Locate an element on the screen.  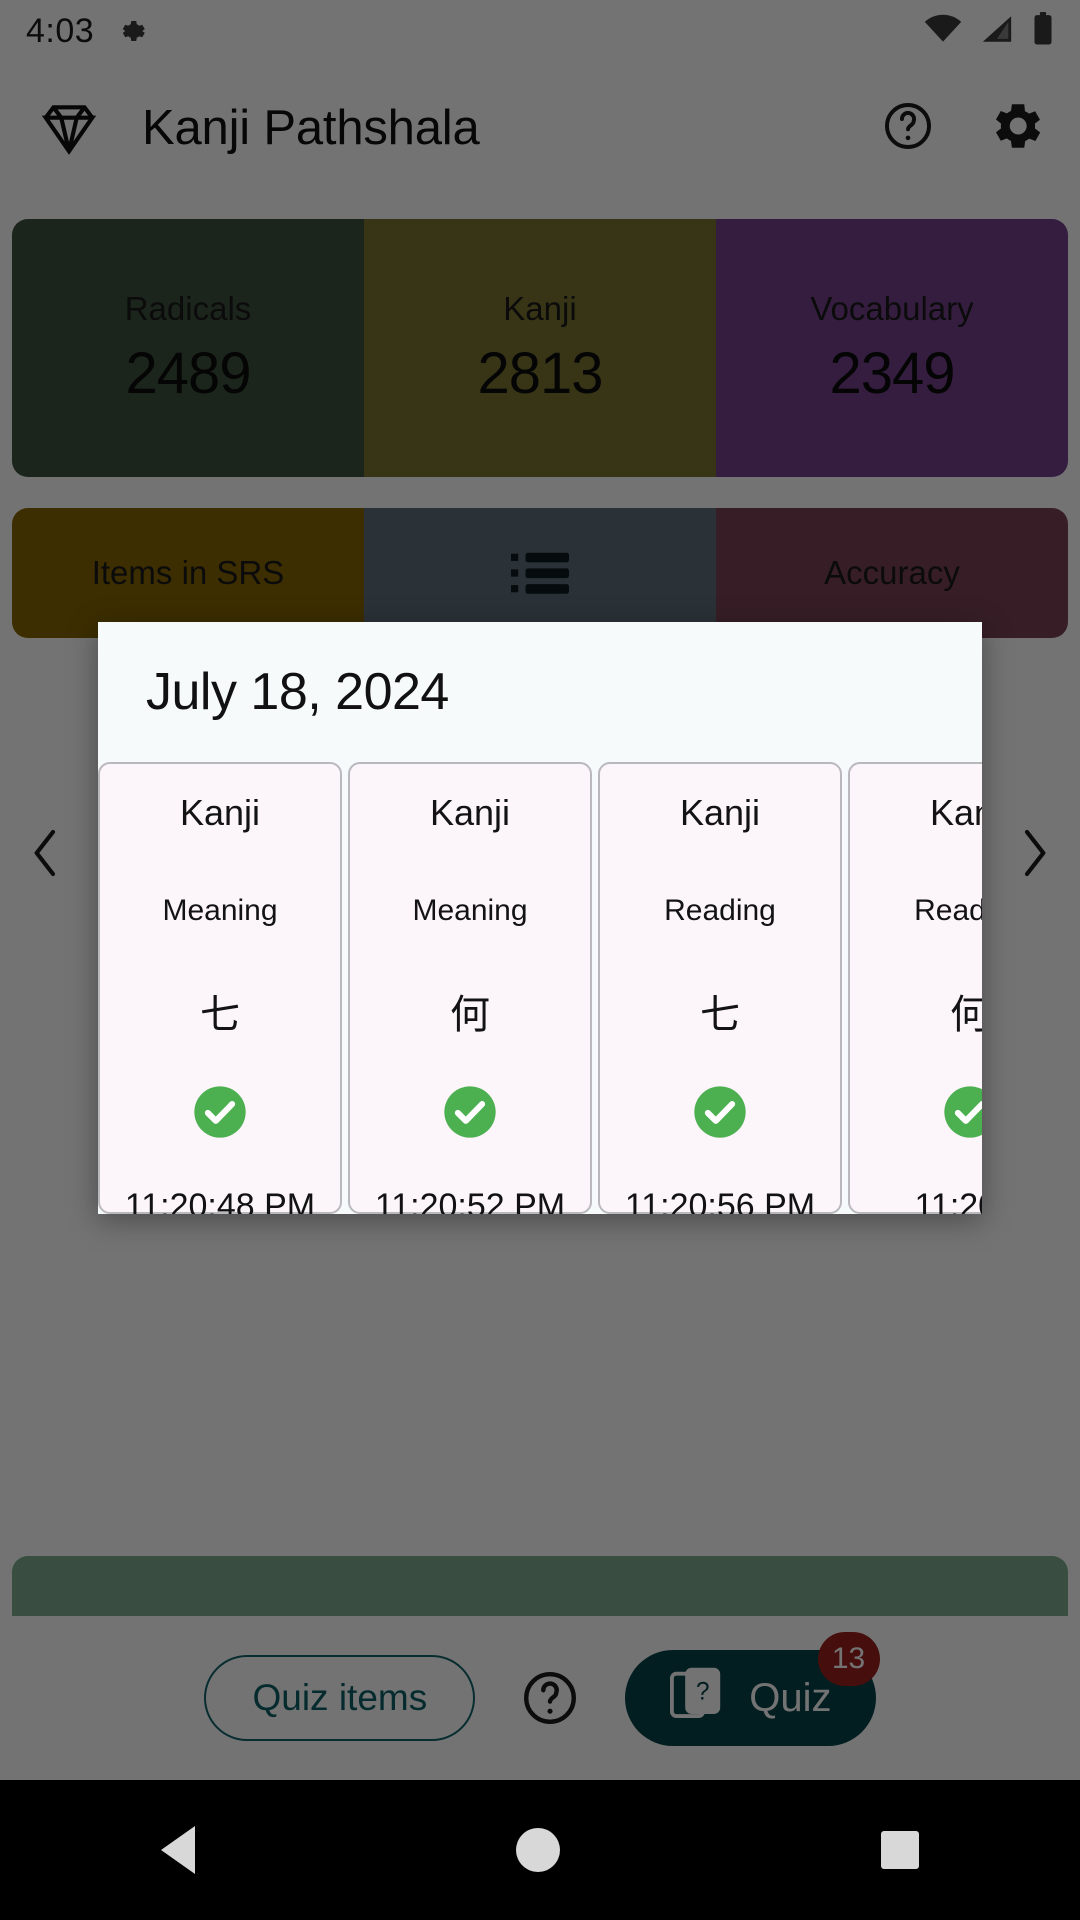
stat-label: Items in SRS is located at coordinates (188, 572).